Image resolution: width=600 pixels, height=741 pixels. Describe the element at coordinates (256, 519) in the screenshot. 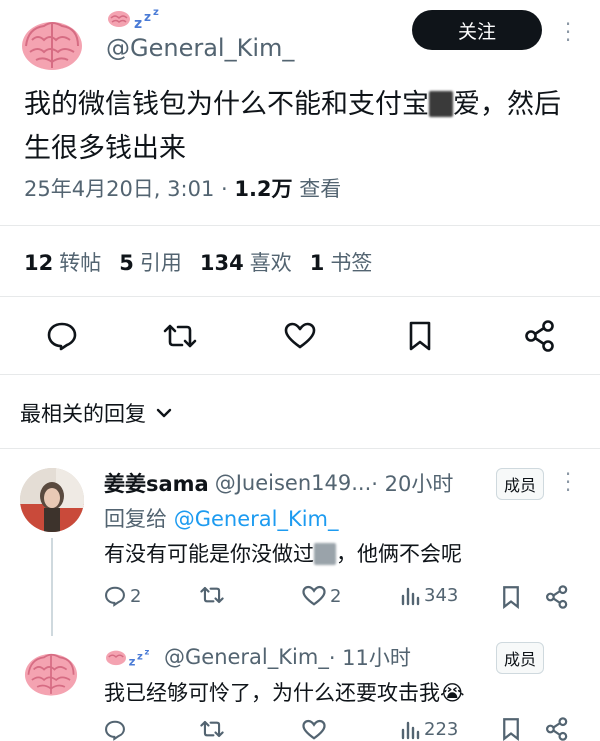

I see `reply1-mention: @General_Kim_` at that location.